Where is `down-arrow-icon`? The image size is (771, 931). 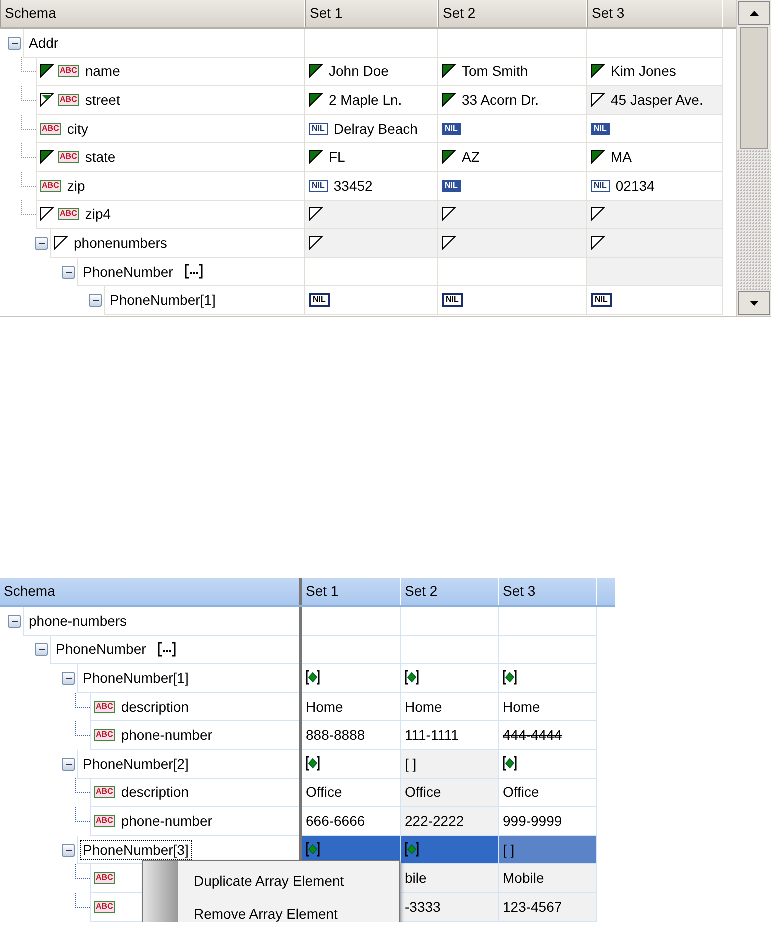
down-arrow-icon is located at coordinates (754, 303).